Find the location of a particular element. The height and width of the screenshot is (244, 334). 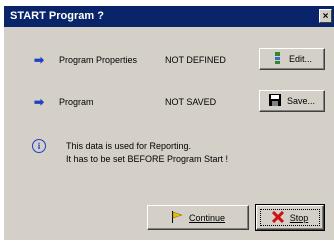

close-button: × is located at coordinates (325, 16).